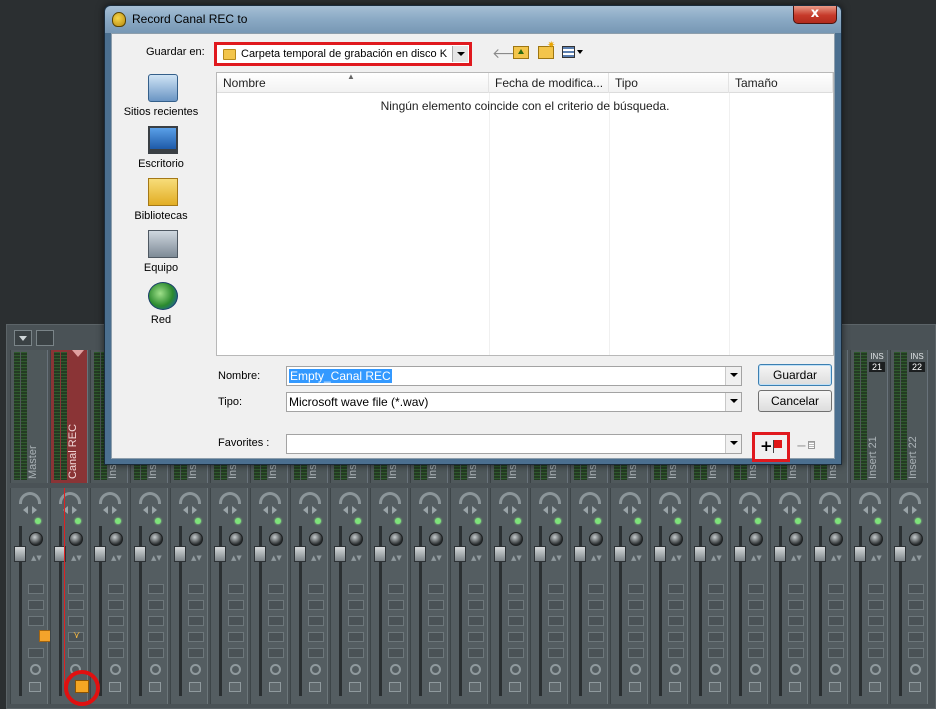 Image resolution: width=936 pixels, height=709 pixels. What do you see at coordinates (733, 376) in the screenshot?
I see `filename-dropdown-button` at bounding box center [733, 376].